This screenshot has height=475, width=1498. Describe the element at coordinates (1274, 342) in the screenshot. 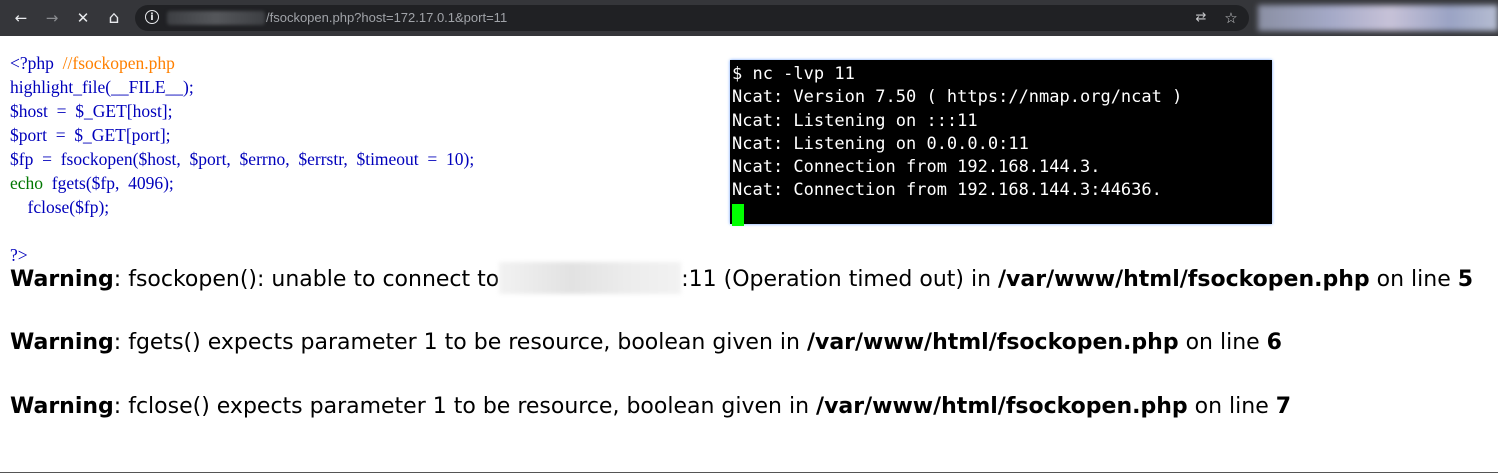

I see `warning-line-number: 6` at that location.